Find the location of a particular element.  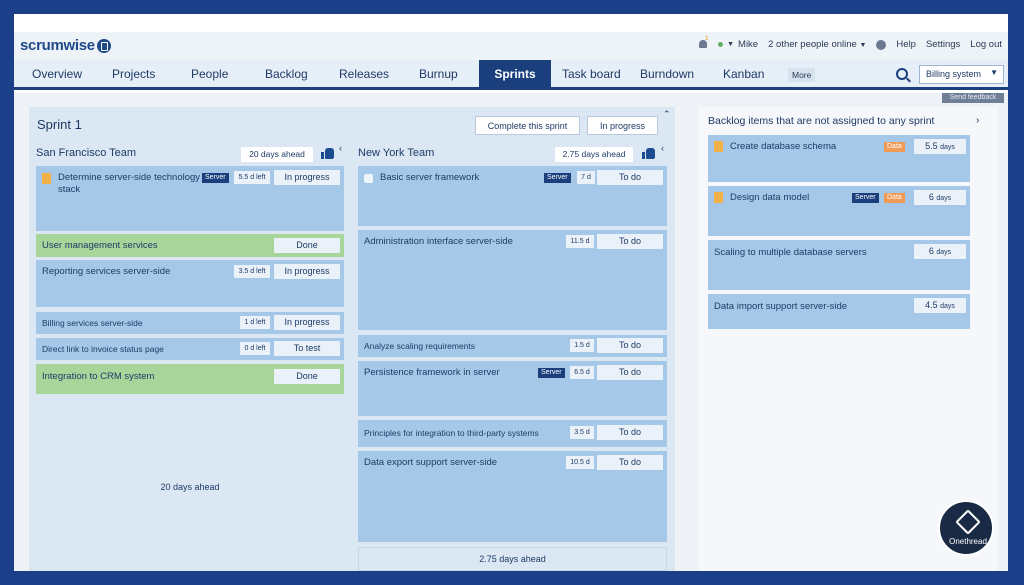

bell-icon: 1 is located at coordinates (703, 43).